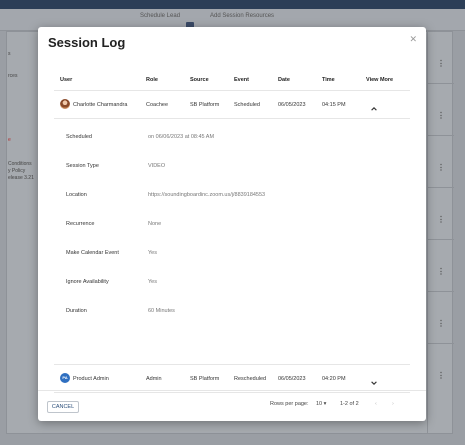  I want to click on header-role: Role, so click(152, 80).